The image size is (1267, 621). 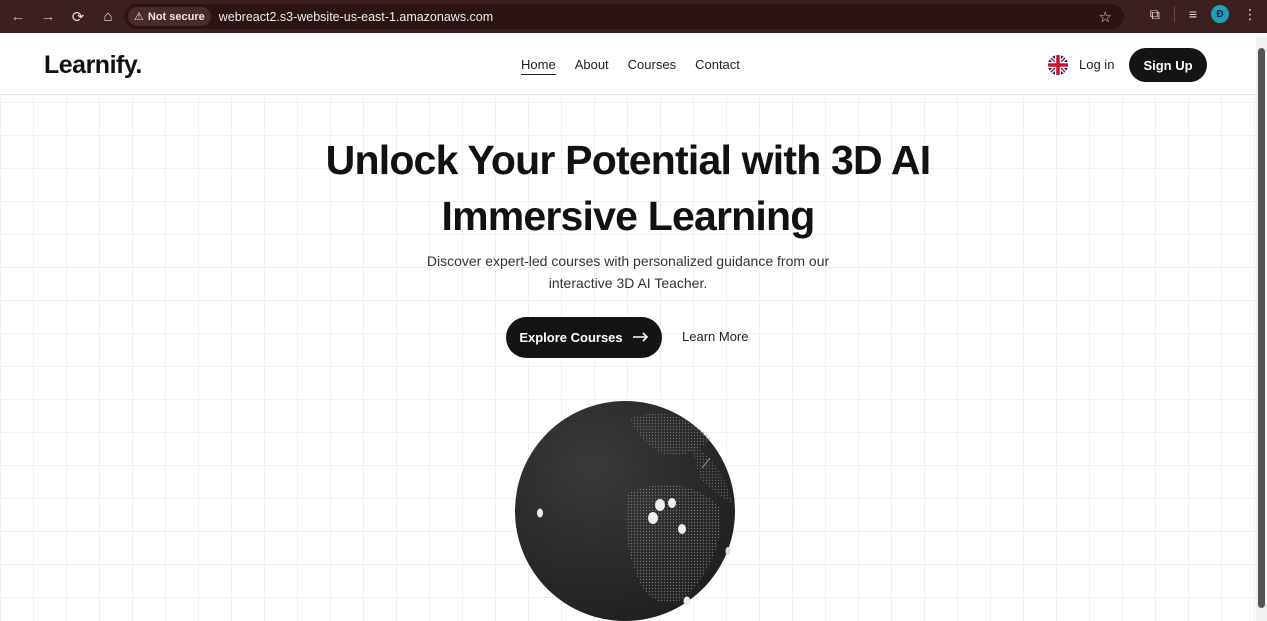 I want to click on nav-courses-link: Courses, so click(x=652, y=66).